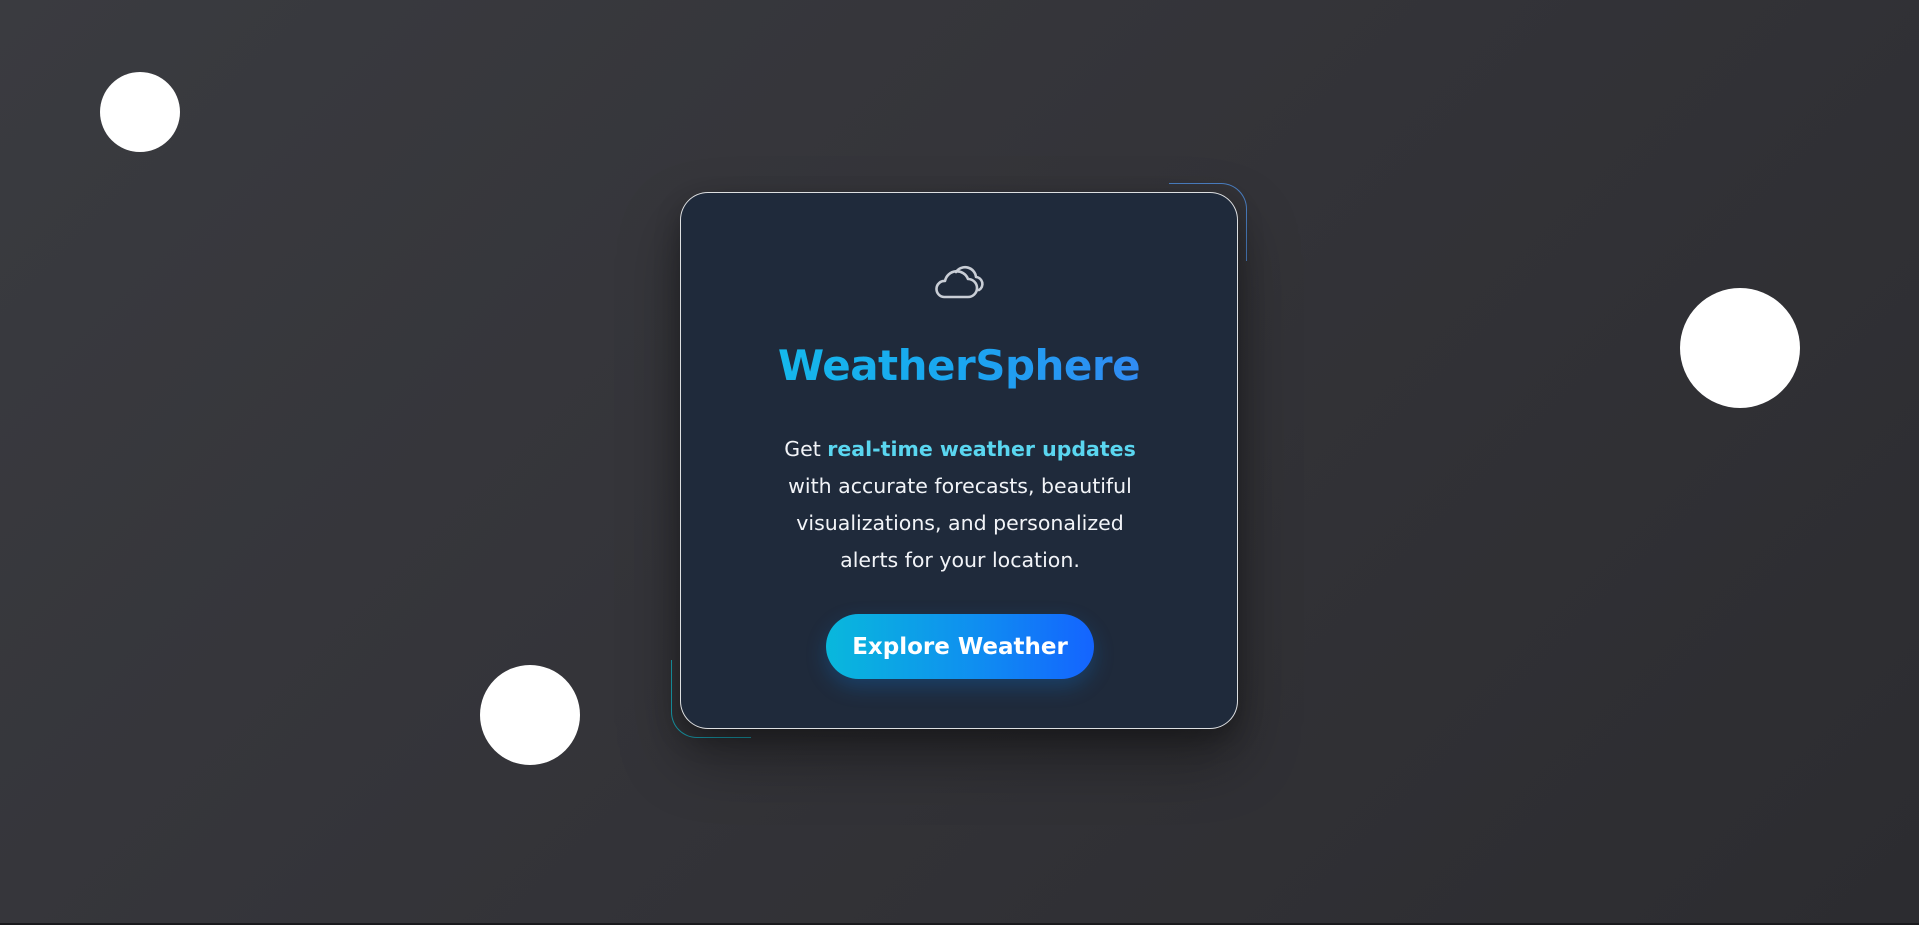 Image resolution: width=1919 pixels, height=925 pixels. I want to click on decorative-circle-top-left, so click(140, 112).